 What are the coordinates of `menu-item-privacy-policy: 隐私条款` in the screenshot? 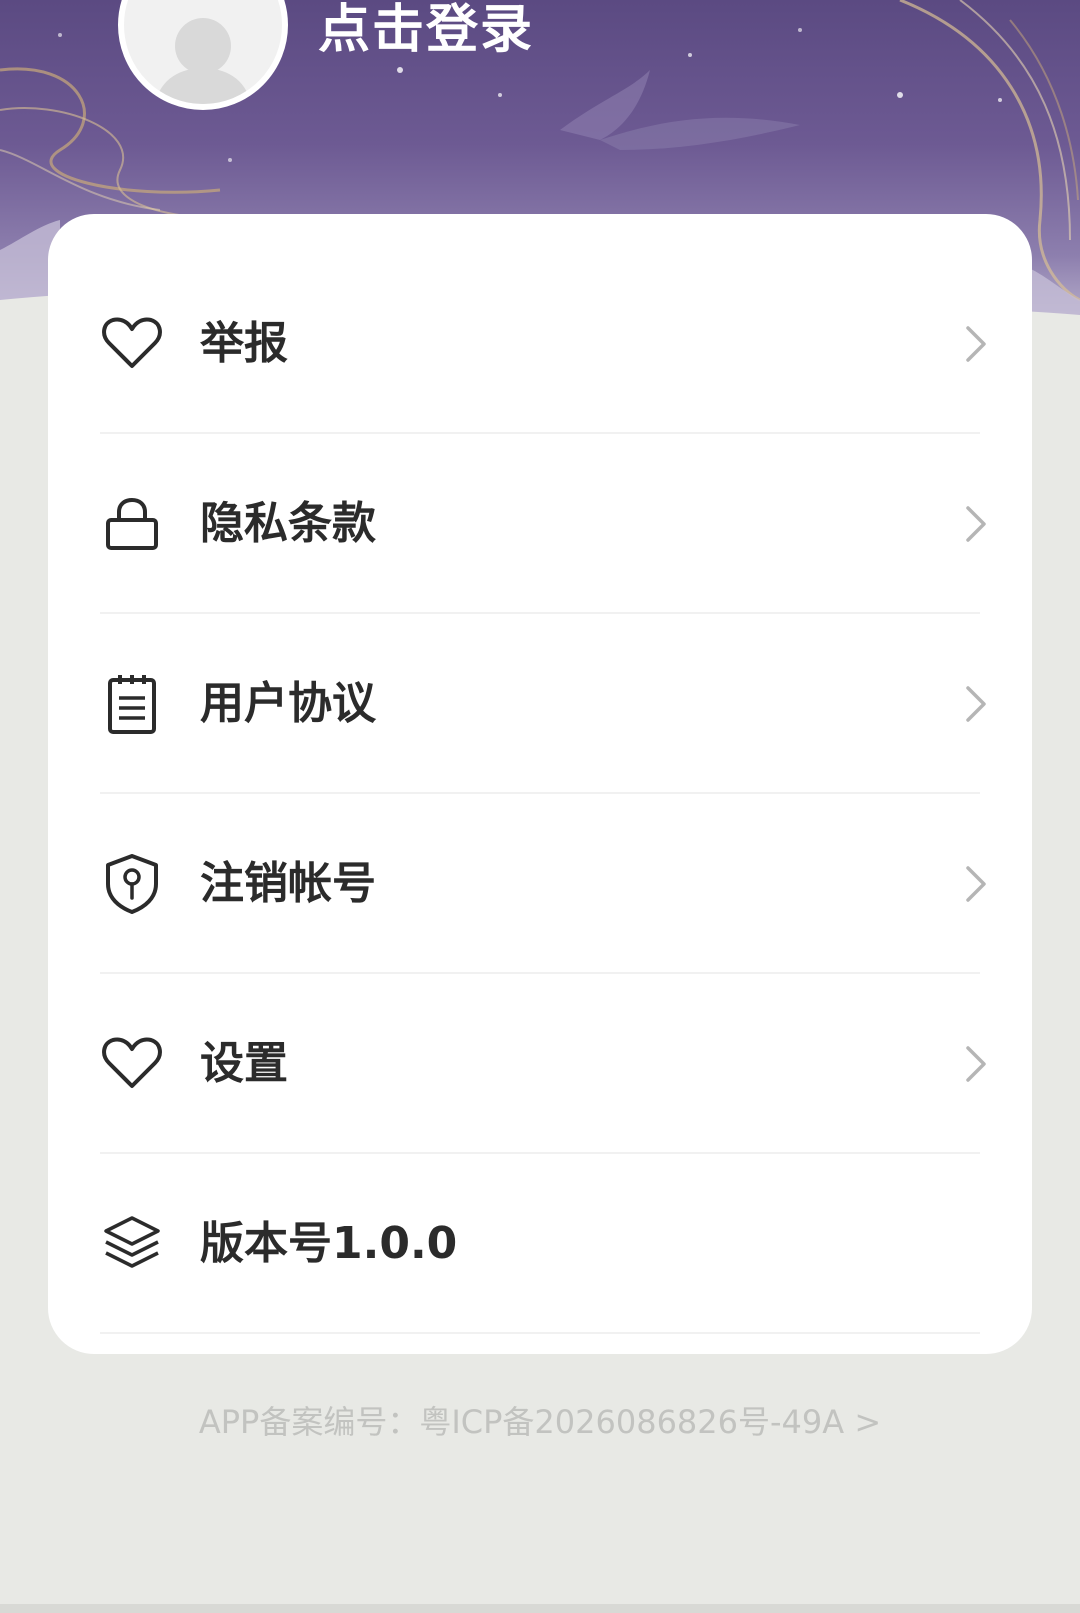 It's located at (540, 524).